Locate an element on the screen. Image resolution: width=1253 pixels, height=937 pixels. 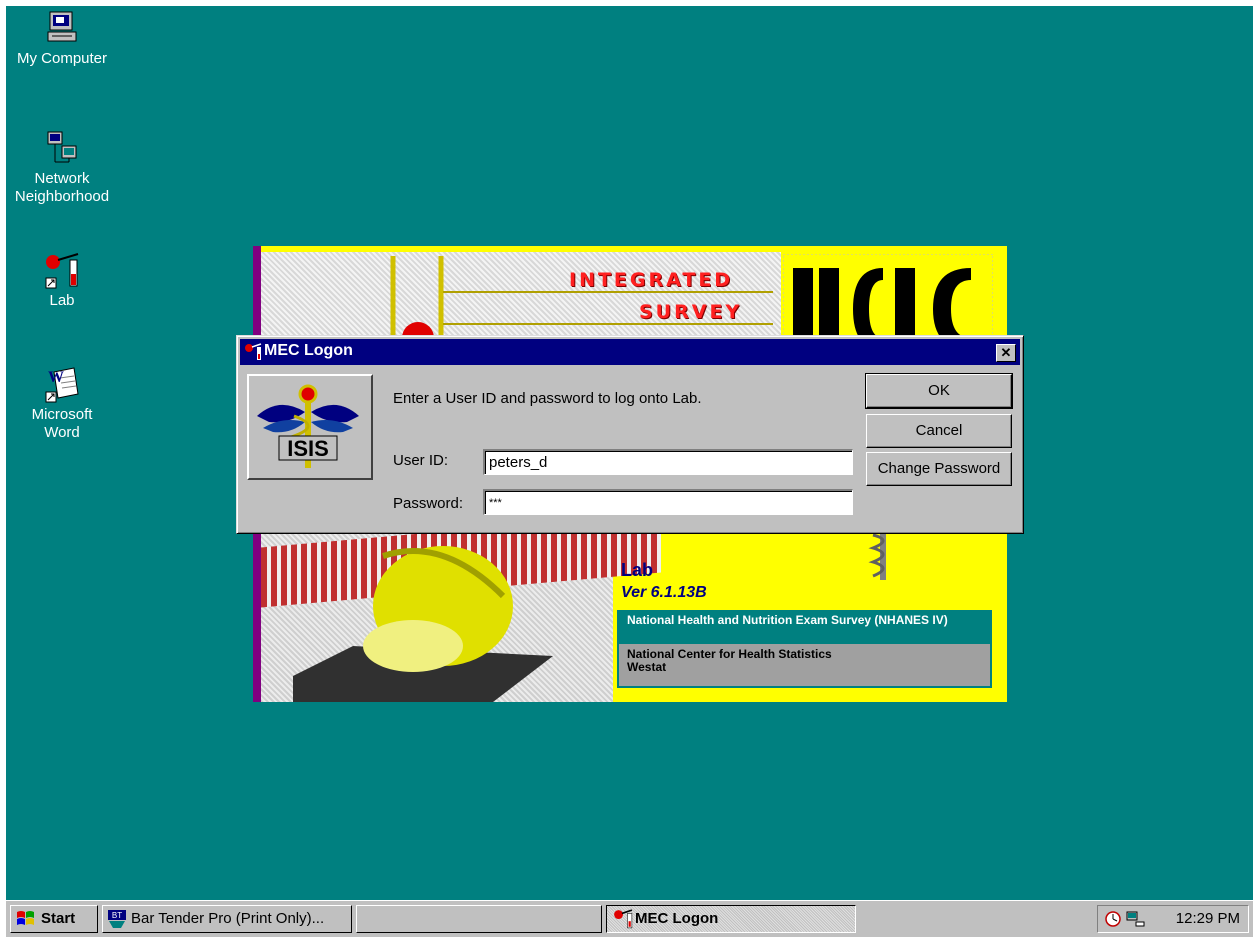
change-password-button: Change Password is located at coordinates (939, 469).